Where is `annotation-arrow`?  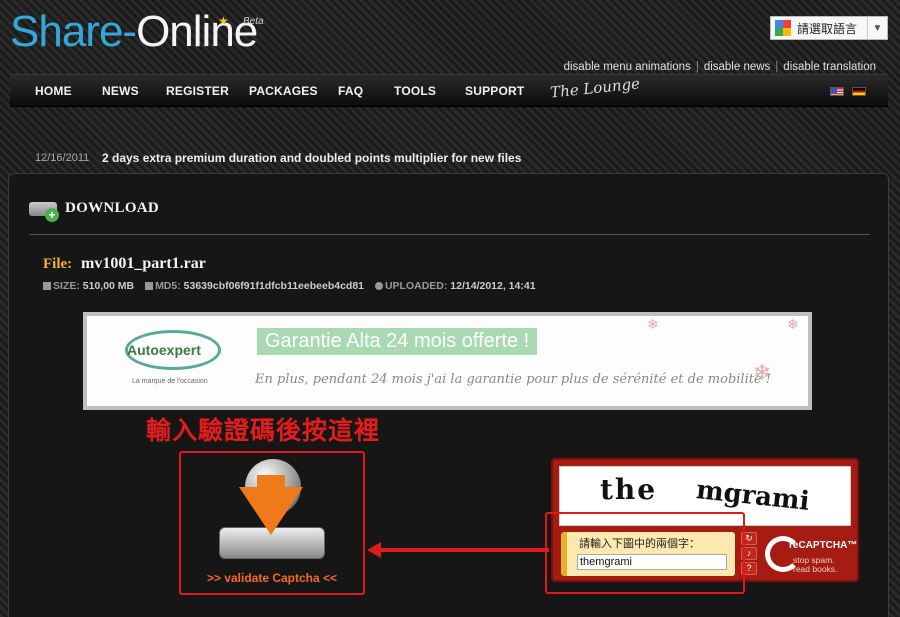 annotation-arrow is located at coordinates (464, 550).